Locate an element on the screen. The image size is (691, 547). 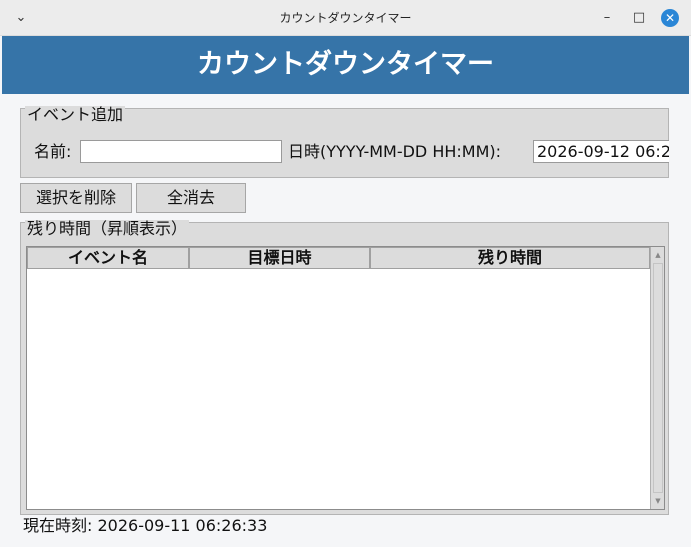
window-title: カウントダウンタイマー is located at coordinates (345, 18).